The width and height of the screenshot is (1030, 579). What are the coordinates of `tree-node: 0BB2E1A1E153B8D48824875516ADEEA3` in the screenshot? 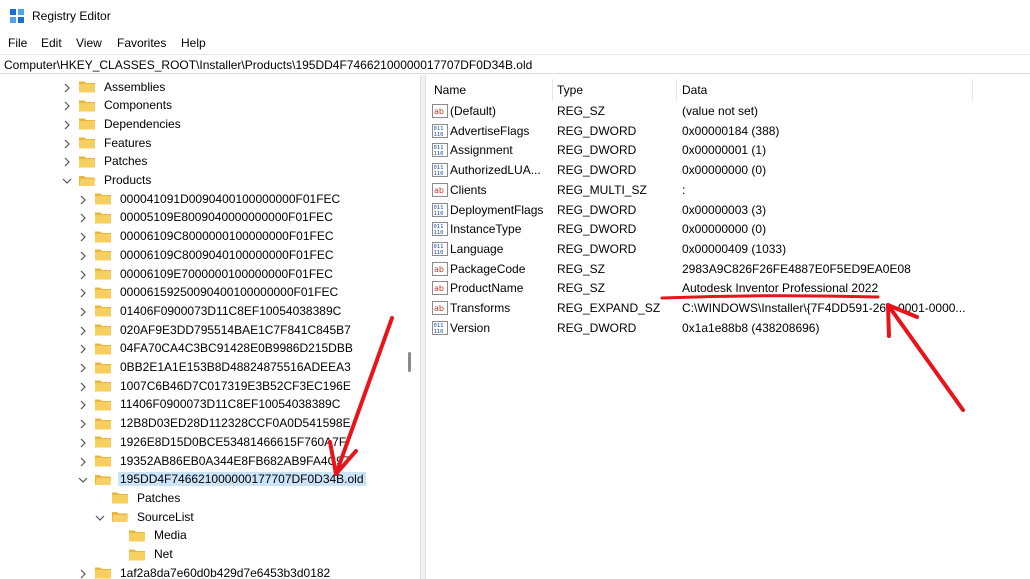 It's located at (215, 367).